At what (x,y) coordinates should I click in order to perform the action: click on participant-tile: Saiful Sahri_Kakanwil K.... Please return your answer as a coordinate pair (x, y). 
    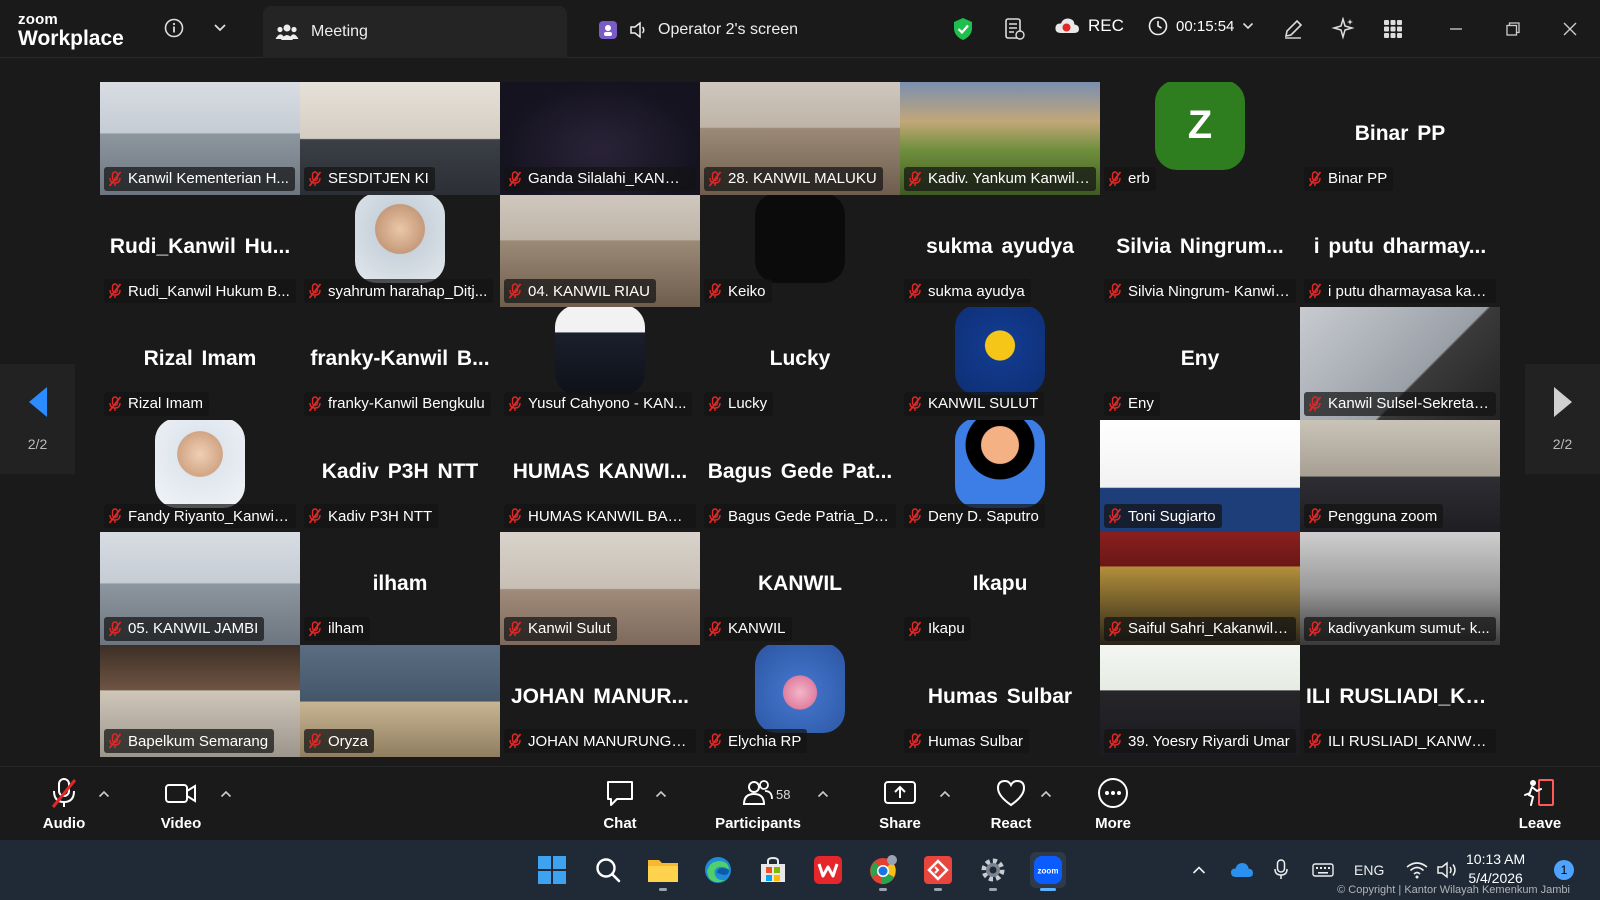
    Looking at the image, I should click on (1200, 588).